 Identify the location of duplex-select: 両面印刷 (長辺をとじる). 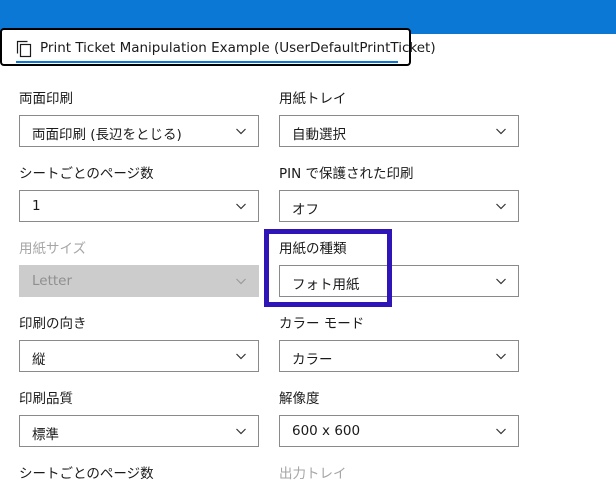
(139, 131).